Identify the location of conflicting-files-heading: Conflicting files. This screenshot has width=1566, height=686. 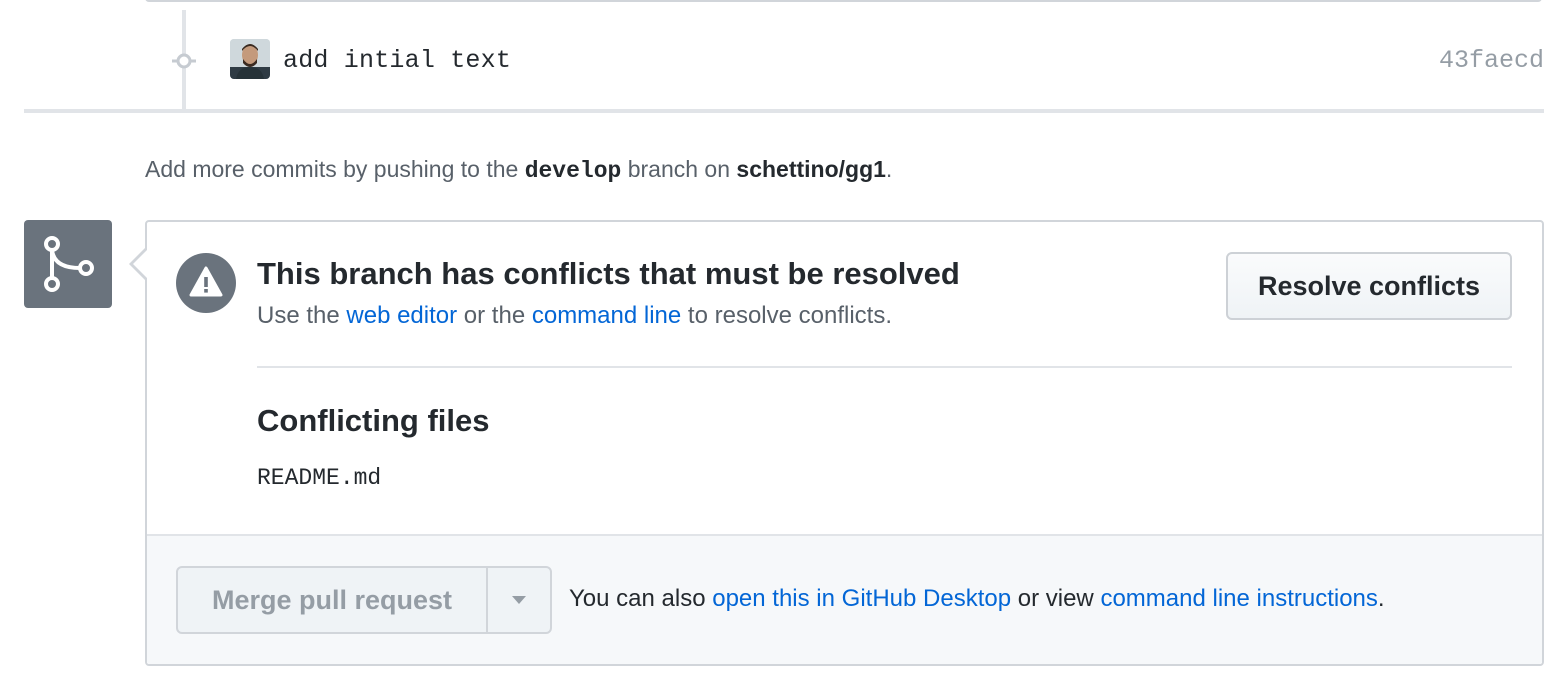
(373, 420).